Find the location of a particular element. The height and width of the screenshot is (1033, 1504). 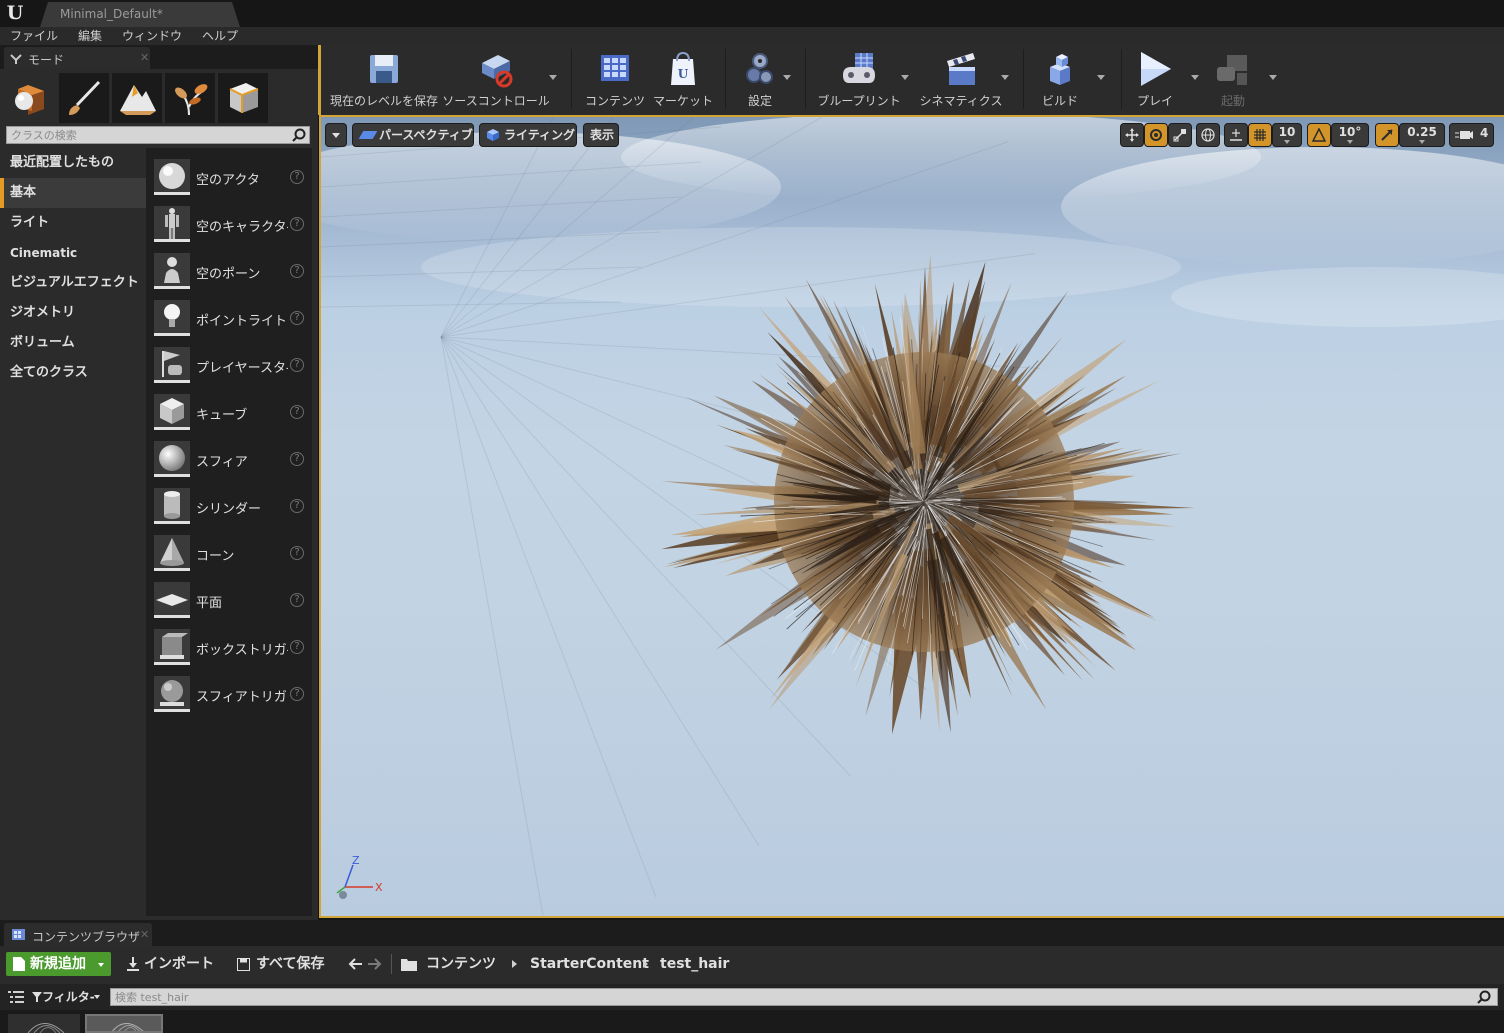

level-tab: Minimal_Default* is located at coordinates (140, 14).